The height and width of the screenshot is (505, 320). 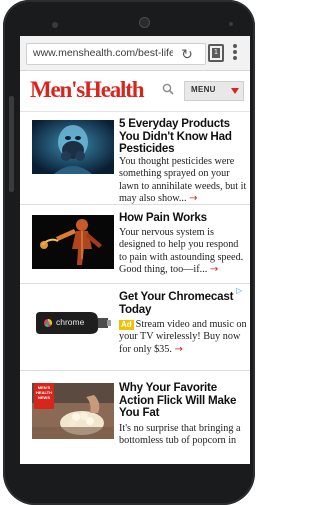 What do you see at coordinates (70, 322) in the screenshot?
I see `chromecast-logo-text: chrome` at bounding box center [70, 322].